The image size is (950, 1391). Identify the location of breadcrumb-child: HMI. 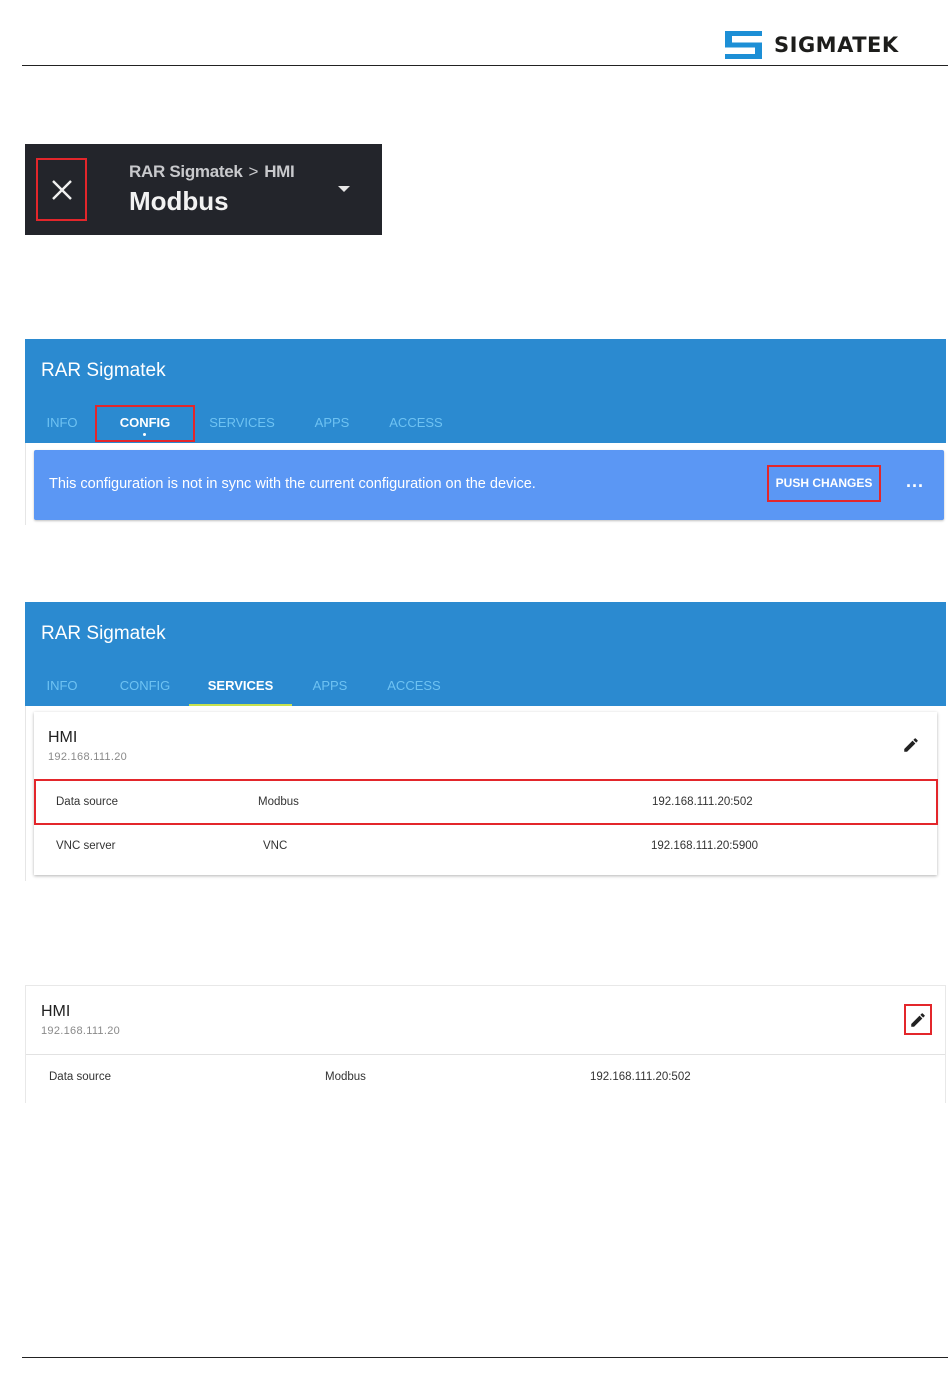
(279, 171).